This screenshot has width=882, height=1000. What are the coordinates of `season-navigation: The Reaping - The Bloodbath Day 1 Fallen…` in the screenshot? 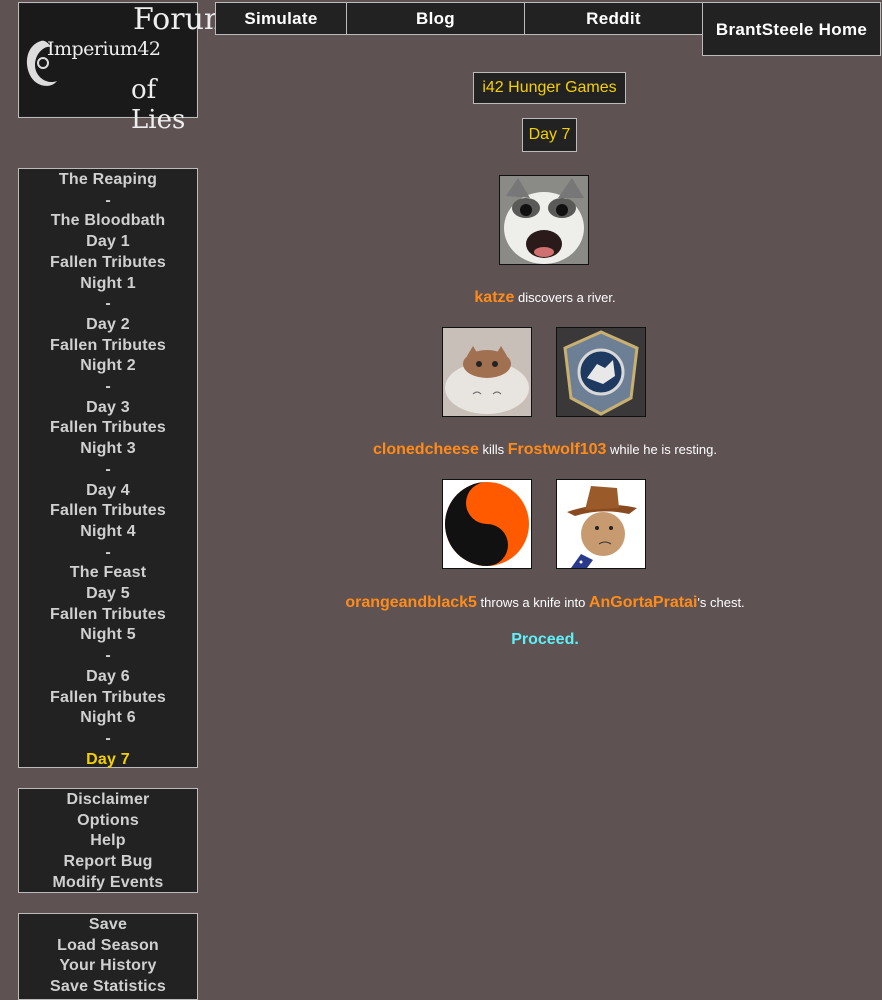 It's located at (108, 468).